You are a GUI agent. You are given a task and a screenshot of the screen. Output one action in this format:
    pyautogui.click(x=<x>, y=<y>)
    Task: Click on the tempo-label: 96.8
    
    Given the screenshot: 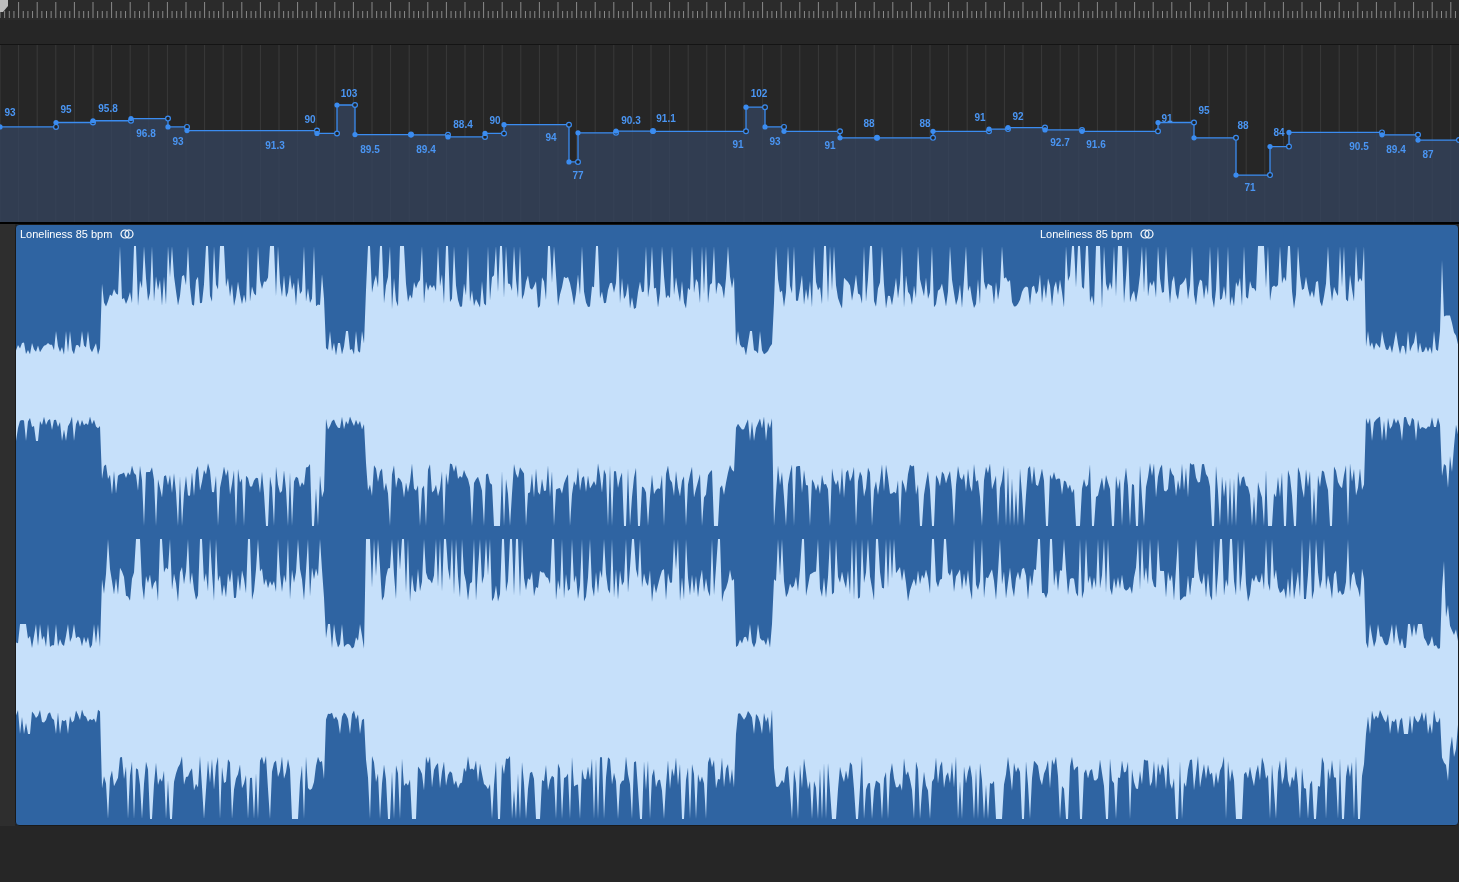 What is the action you would take?
    pyautogui.click(x=146, y=133)
    